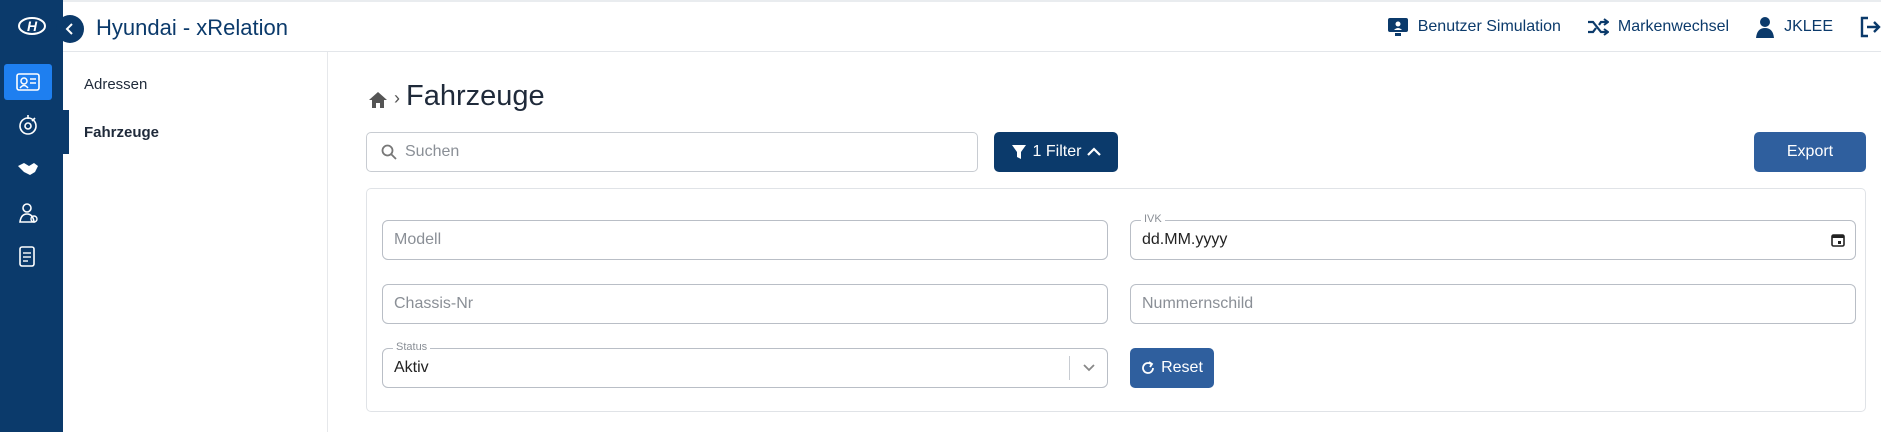 The width and height of the screenshot is (1881, 432). What do you see at coordinates (1397, 27) in the screenshot?
I see `monitor-user-icon` at bounding box center [1397, 27].